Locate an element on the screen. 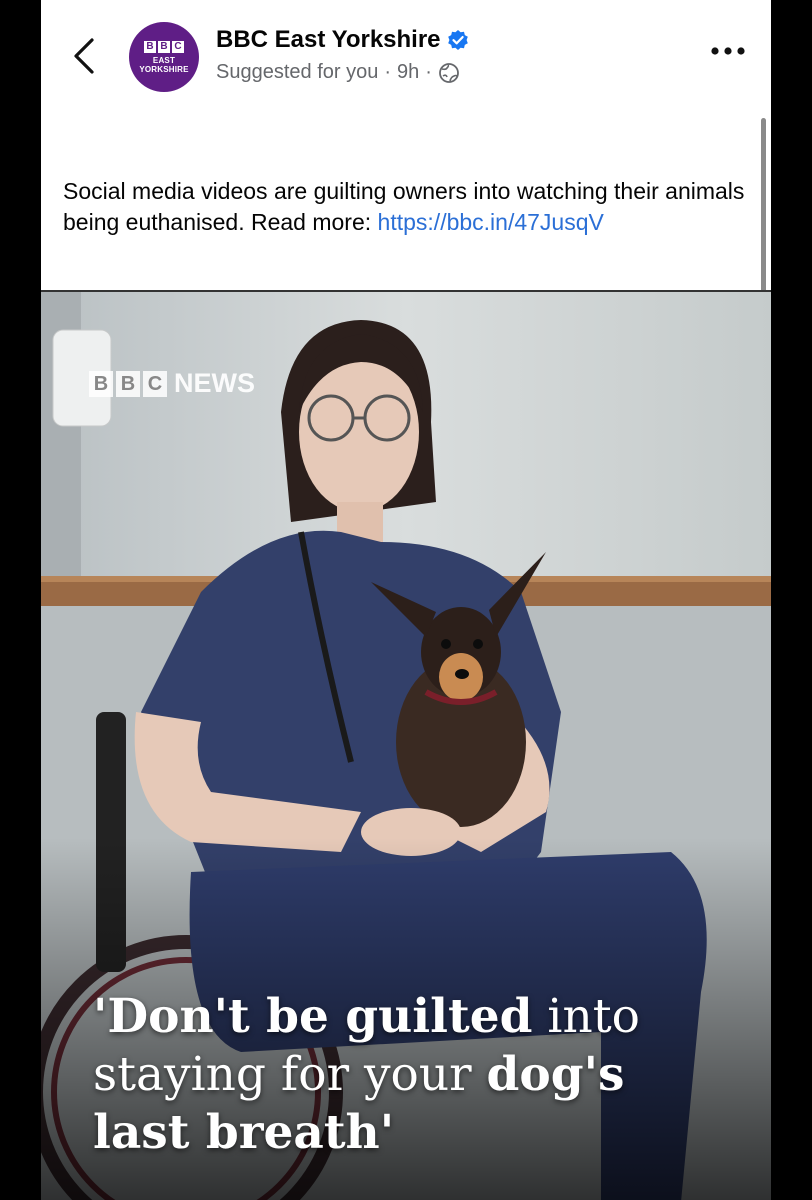 Image resolution: width=812 pixels, height=1200 pixels. verified-badge-icon is located at coordinates (457, 40).